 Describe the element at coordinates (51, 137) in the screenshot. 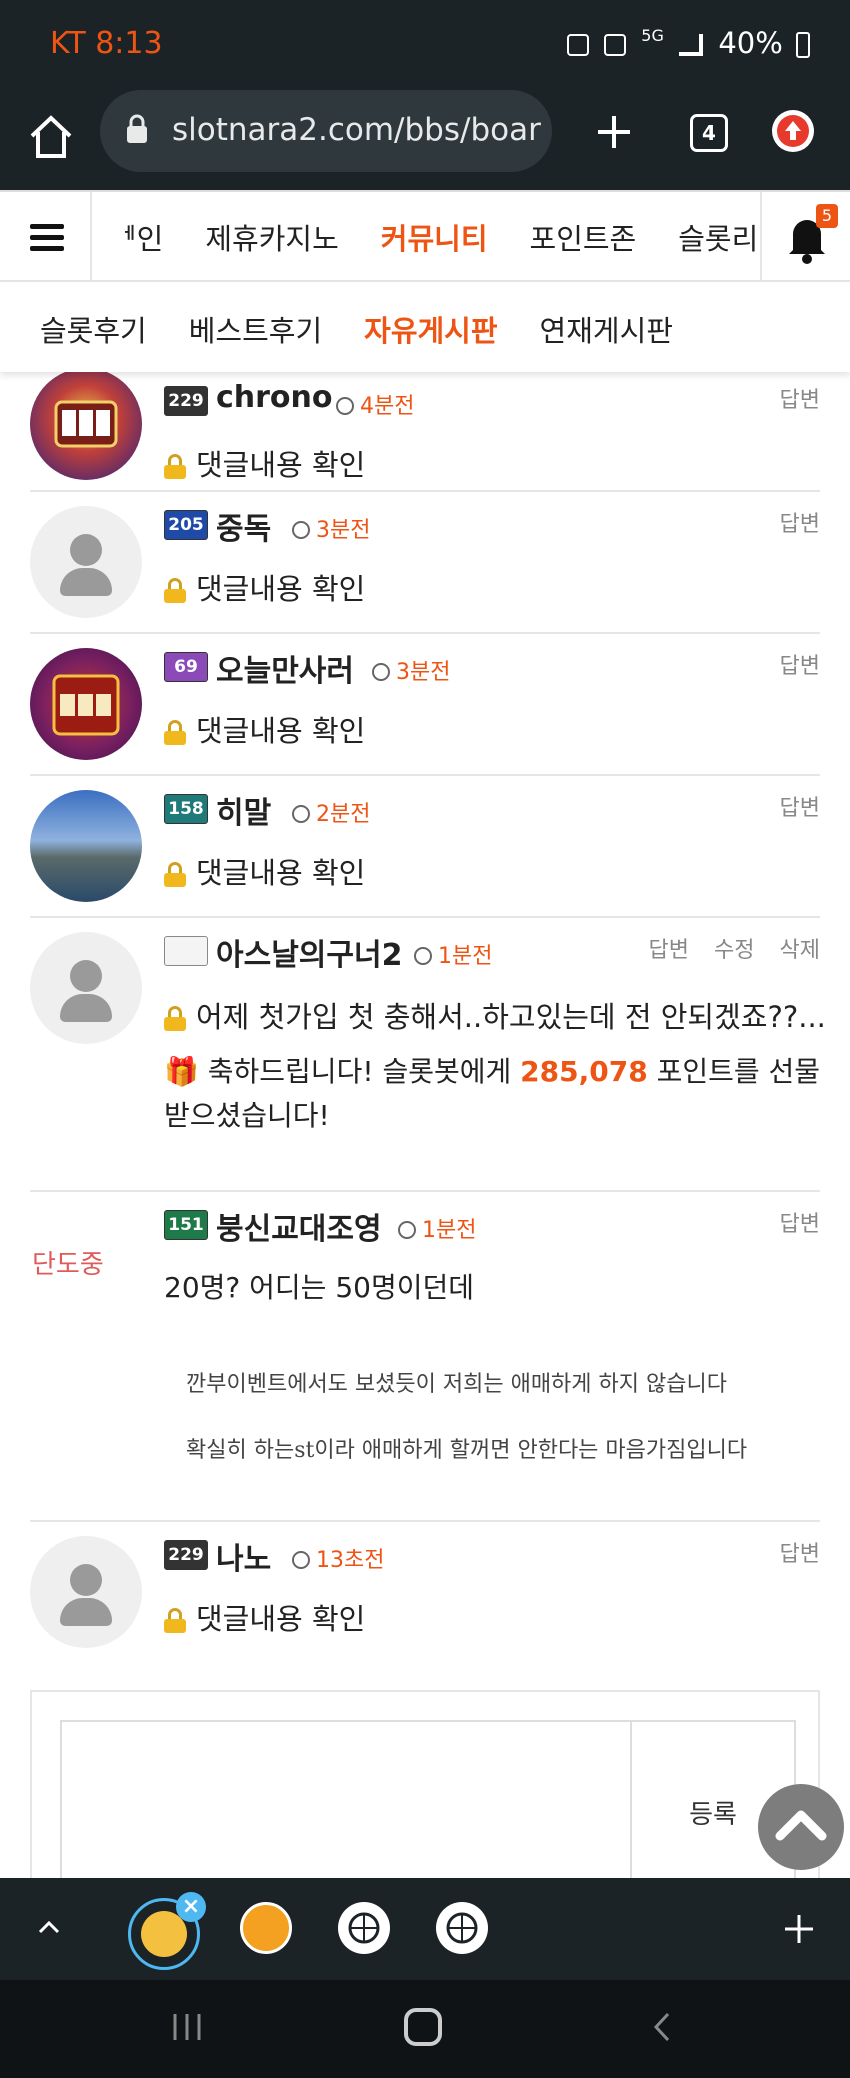

I see `home-icon` at that location.